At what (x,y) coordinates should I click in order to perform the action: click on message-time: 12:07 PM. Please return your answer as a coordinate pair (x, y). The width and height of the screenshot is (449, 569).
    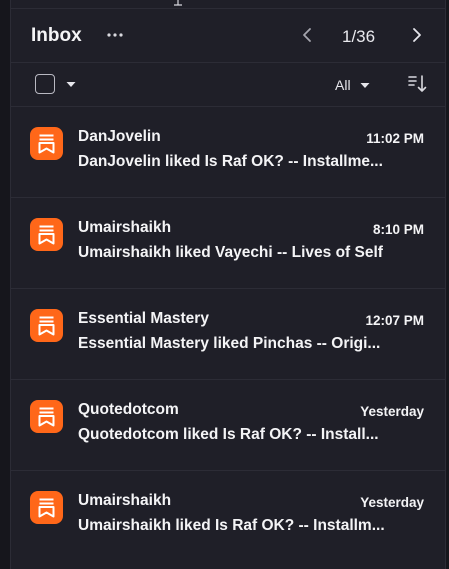
    Looking at the image, I should click on (394, 320).